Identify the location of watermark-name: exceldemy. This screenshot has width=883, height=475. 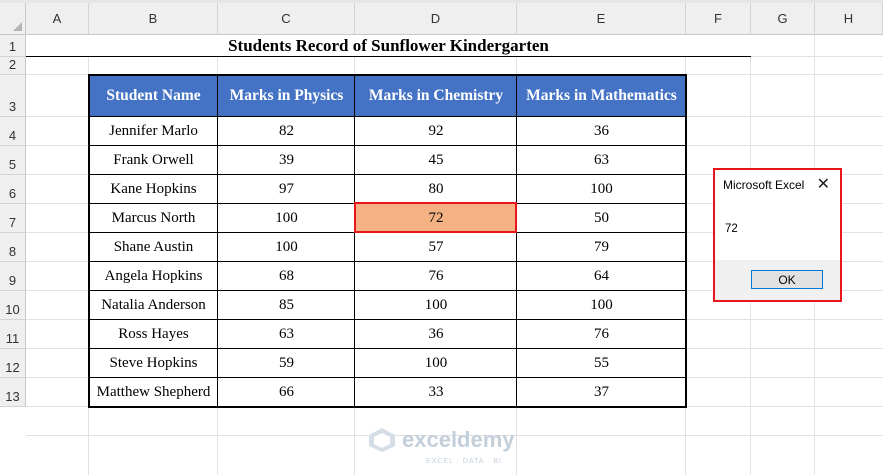
(458, 439).